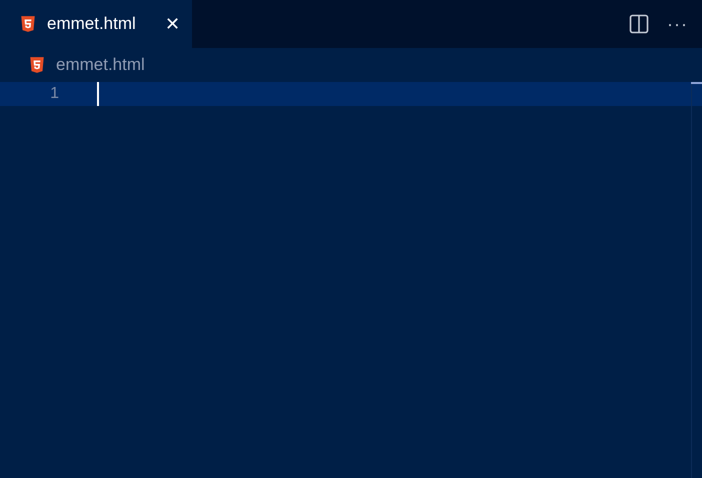  Describe the element at coordinates (98, 94) in the screenshot. I see `text-cursor` at that location.